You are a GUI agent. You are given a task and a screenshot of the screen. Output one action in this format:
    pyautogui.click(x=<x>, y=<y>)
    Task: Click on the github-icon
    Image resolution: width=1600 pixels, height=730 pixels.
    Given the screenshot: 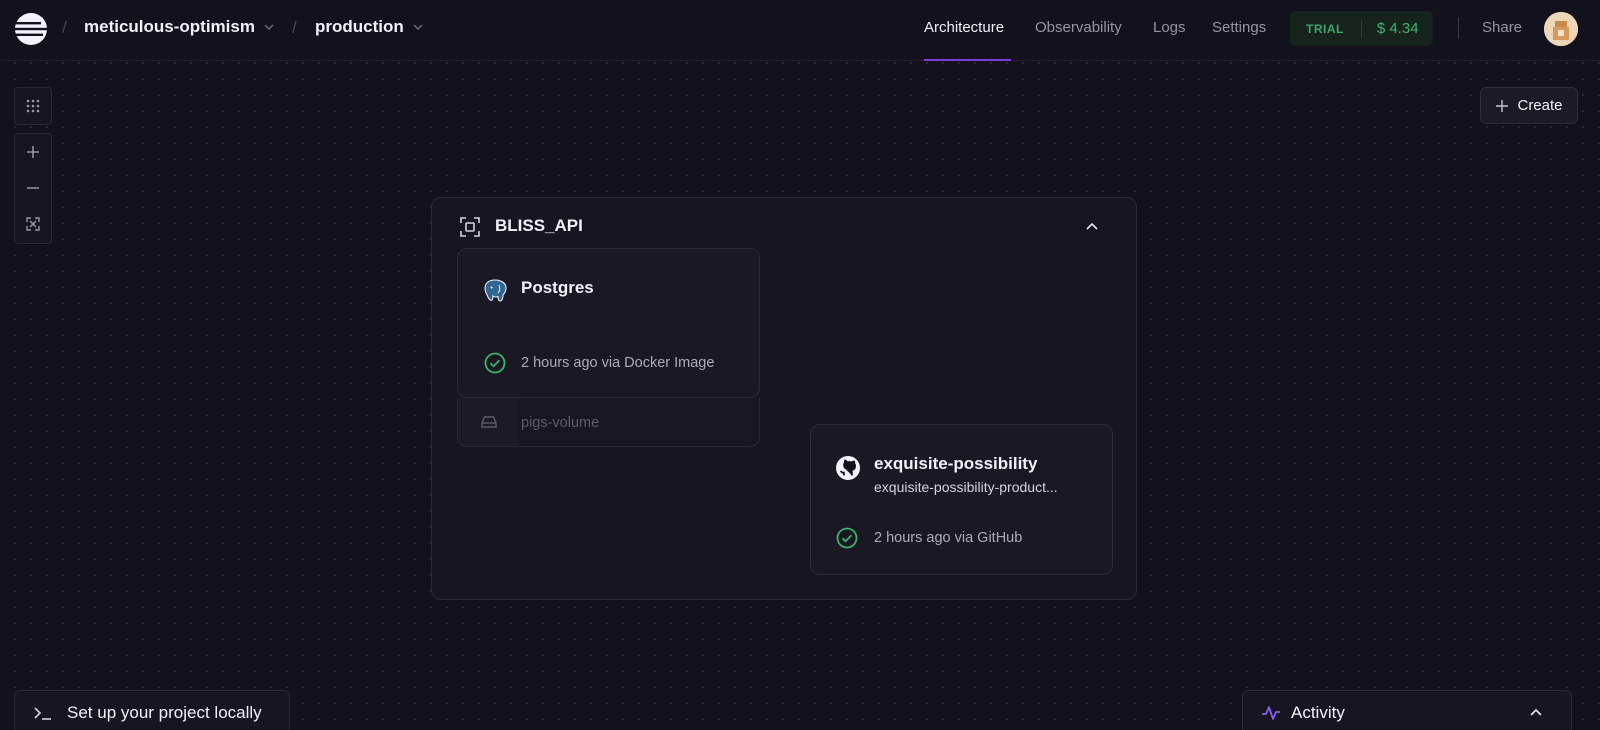 What is the action you would take?
    pyautogui.click(x=848, y=470)
    